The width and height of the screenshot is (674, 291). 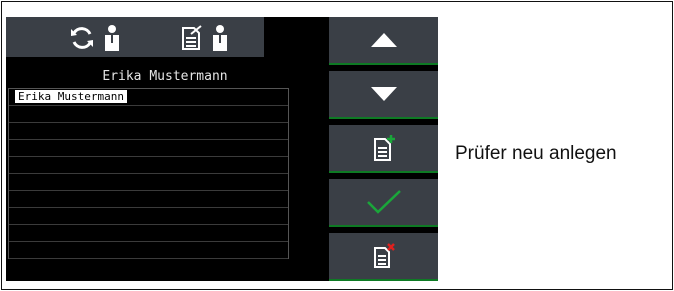 I want to click on document-delete-icon, so click(x=384, y=255).